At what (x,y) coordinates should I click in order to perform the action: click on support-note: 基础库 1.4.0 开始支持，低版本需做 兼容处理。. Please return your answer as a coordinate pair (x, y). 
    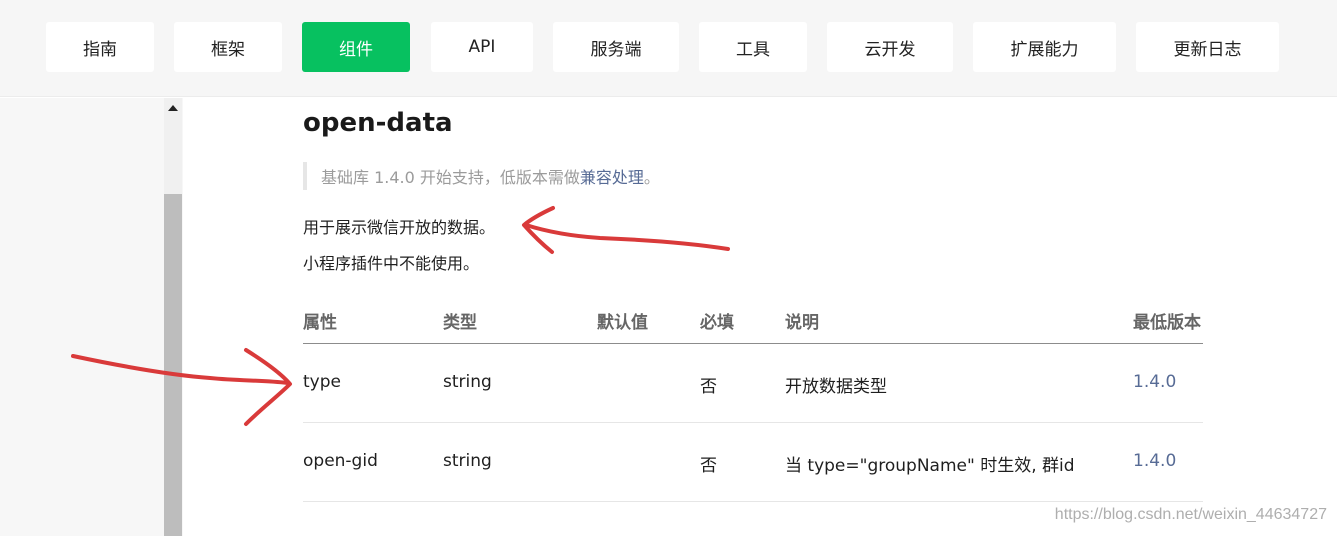
    Looking at the image, I should click on (481, 176).